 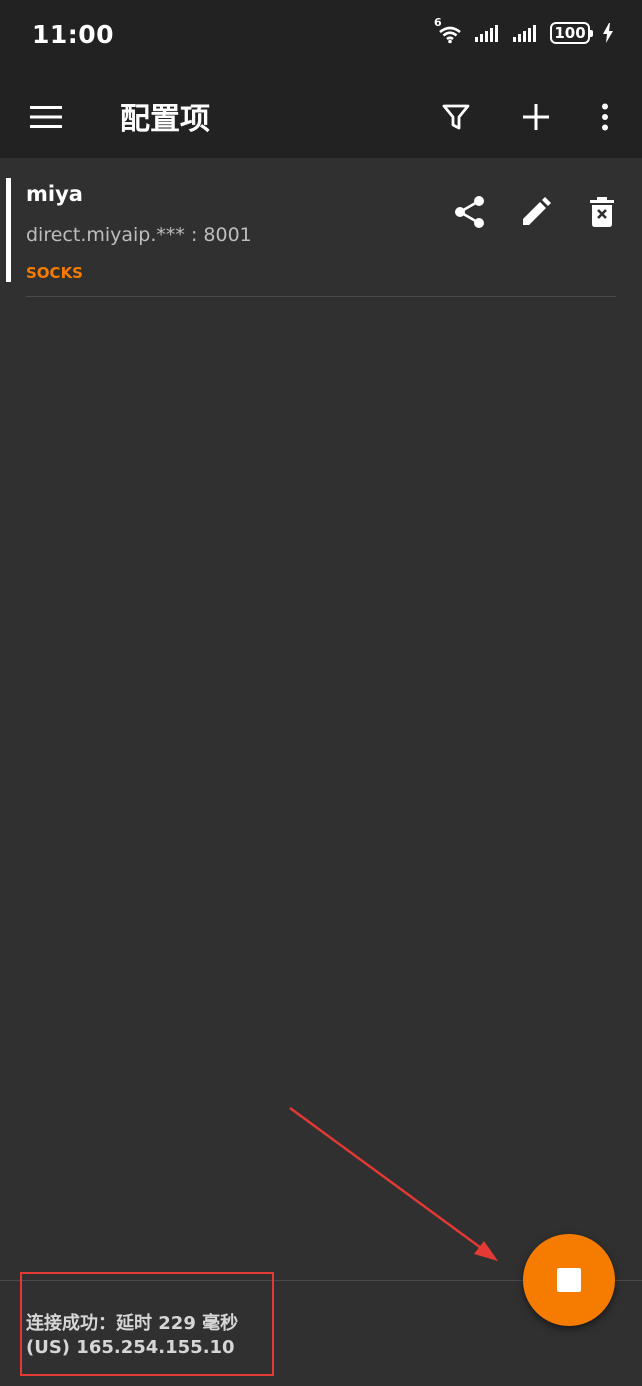 I want to click on status-time: 11:00, so click(x=73, y=34).